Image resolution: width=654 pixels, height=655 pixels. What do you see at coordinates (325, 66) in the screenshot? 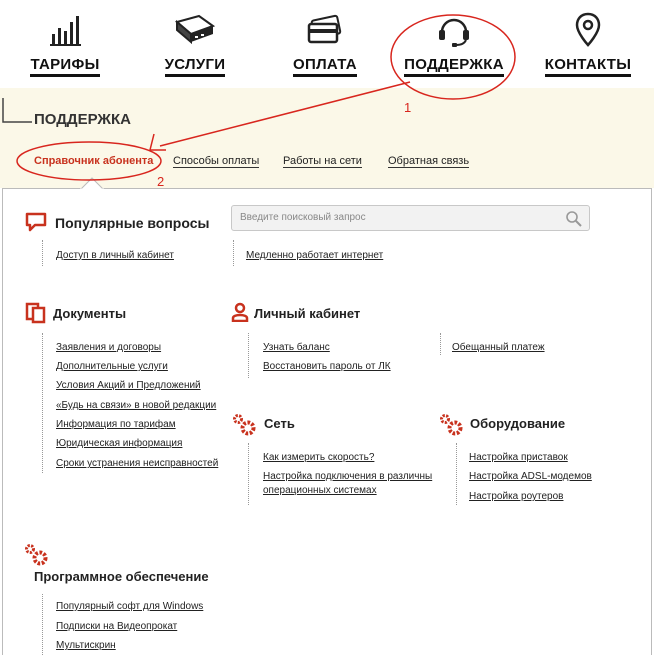
I see `nav-payment-label: ОПЛАТА` at bounding box center [325, 66].